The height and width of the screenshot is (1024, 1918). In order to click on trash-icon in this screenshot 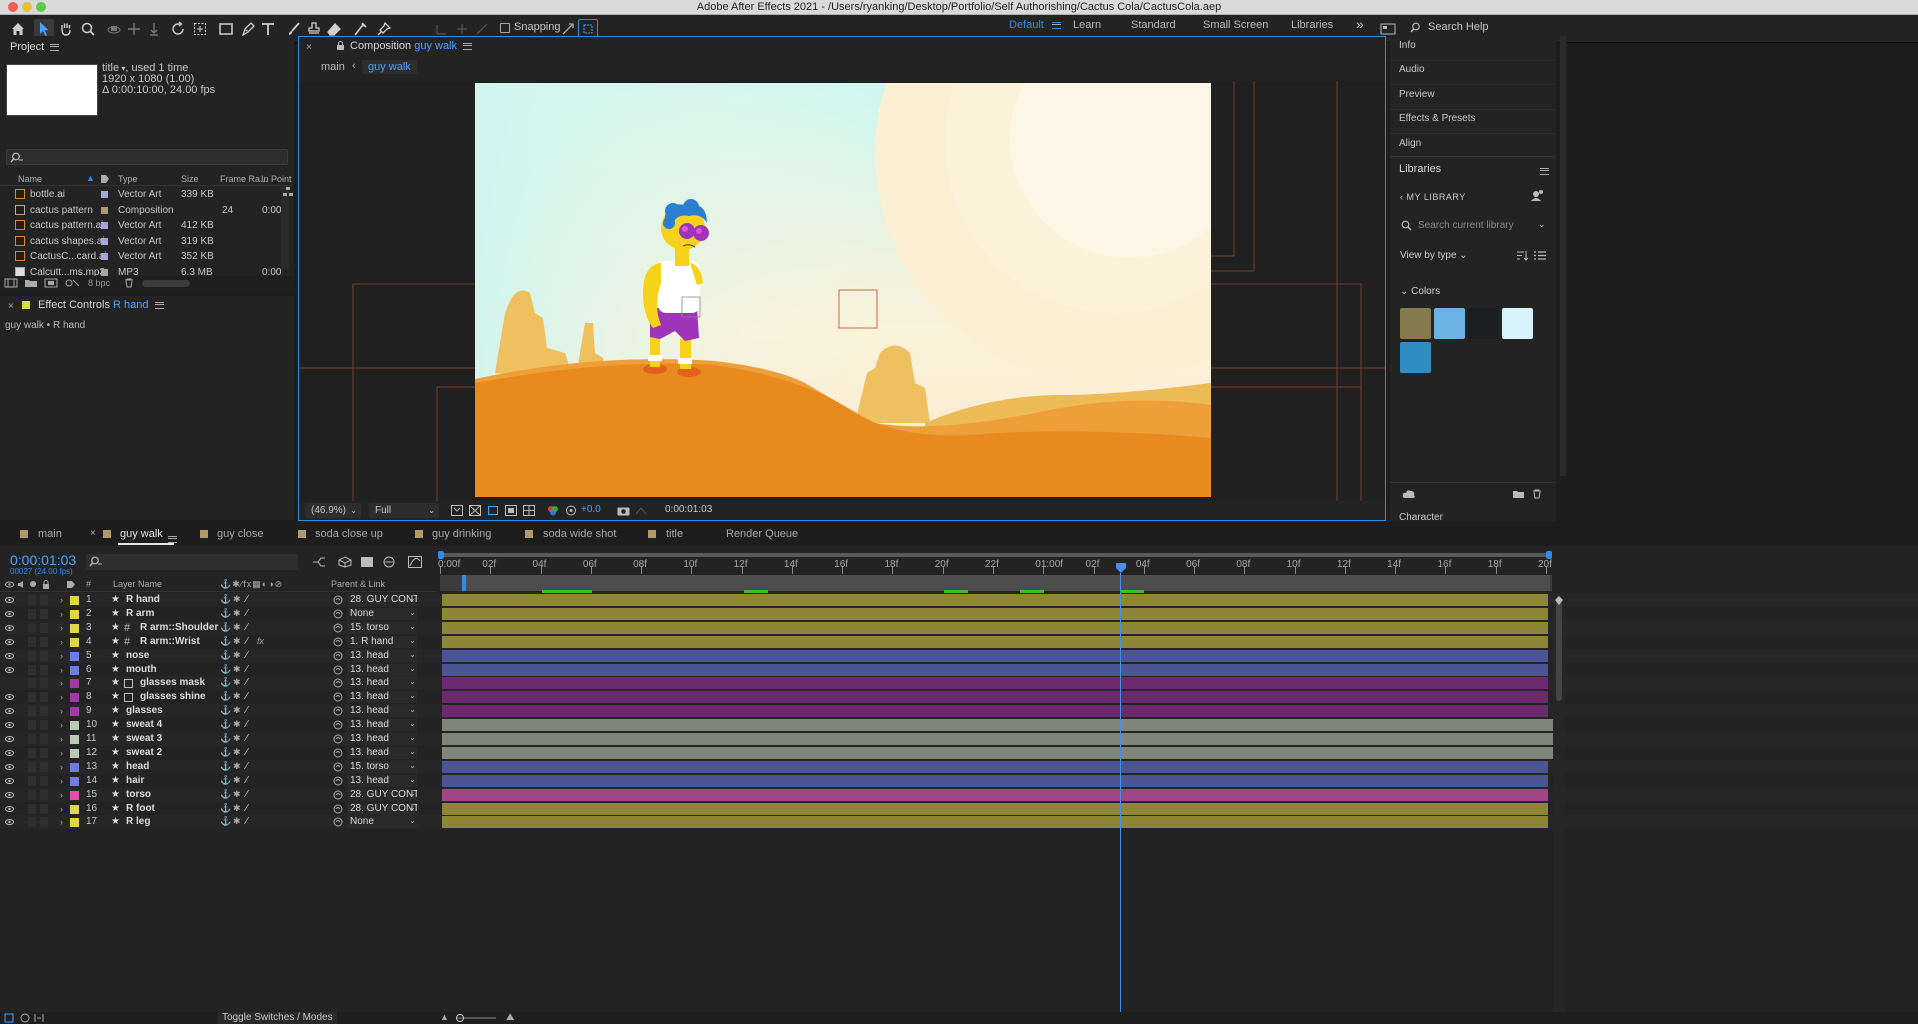, I will do `click(129, 283)`.